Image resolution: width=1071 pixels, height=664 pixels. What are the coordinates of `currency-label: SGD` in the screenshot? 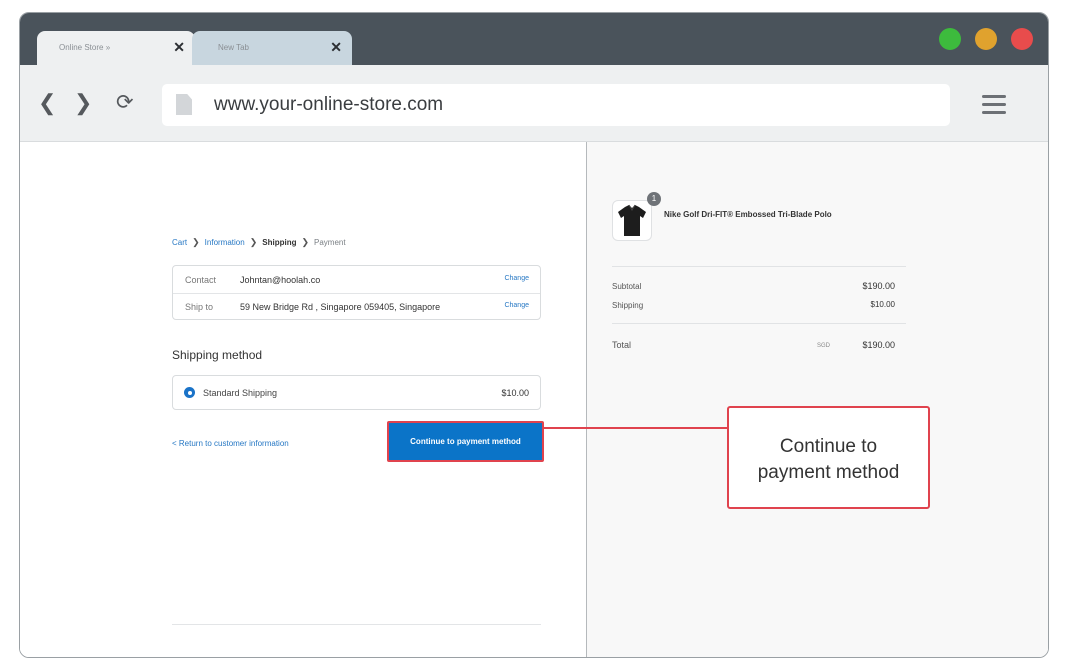 It's located at (824, 346).